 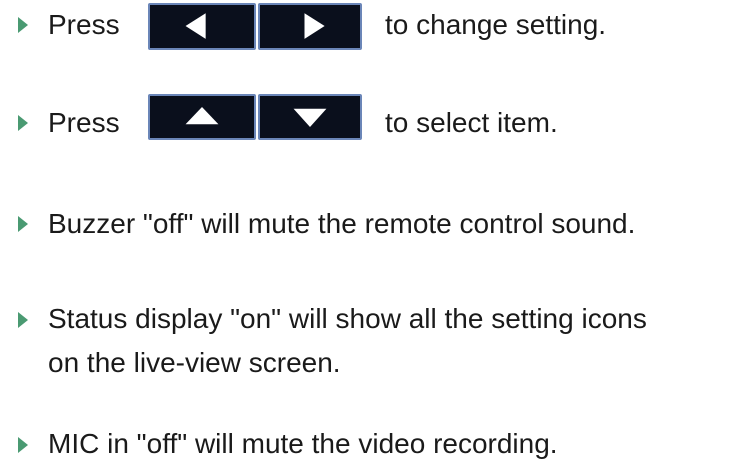 I want to click on right-arrow-icon, so click(x=314, y=26).